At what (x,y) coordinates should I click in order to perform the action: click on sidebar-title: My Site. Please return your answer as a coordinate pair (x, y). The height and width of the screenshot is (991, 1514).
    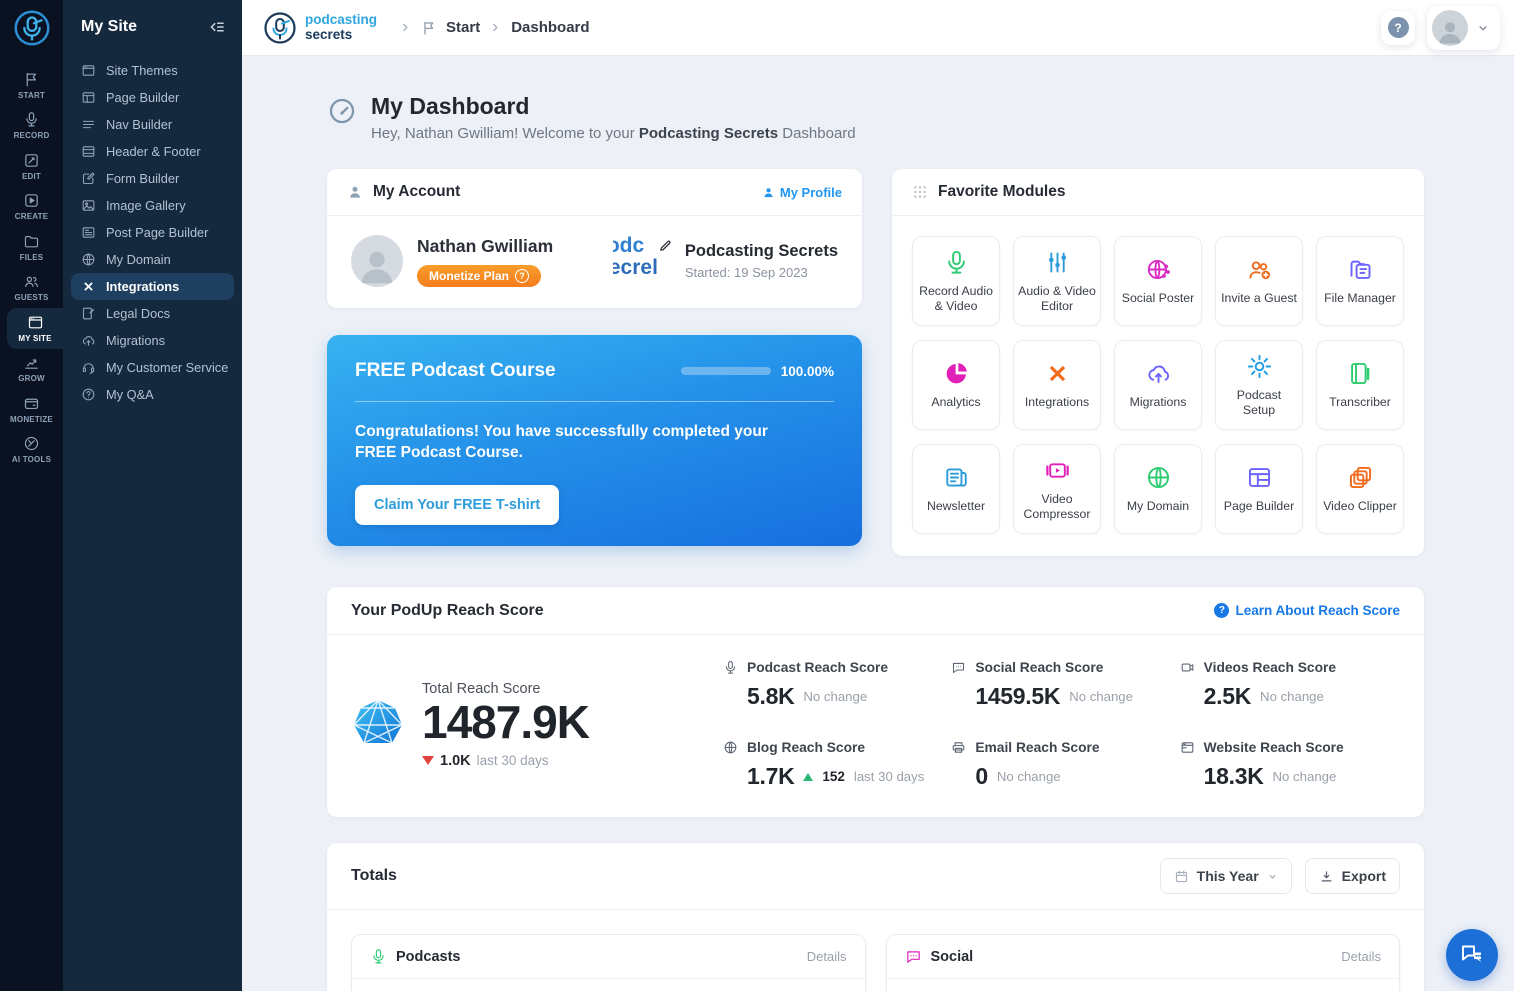
    Looking at the image, I should click on (109, 26).